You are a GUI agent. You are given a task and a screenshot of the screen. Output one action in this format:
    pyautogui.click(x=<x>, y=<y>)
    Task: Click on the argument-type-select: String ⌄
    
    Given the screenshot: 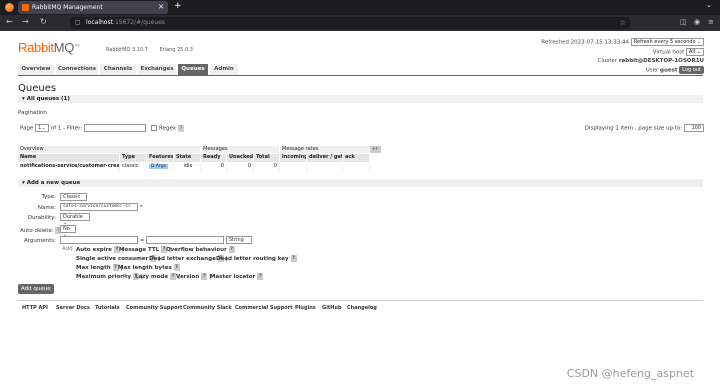 What is the action you would take?
    pyautogui.click(x=238, y=242)
    